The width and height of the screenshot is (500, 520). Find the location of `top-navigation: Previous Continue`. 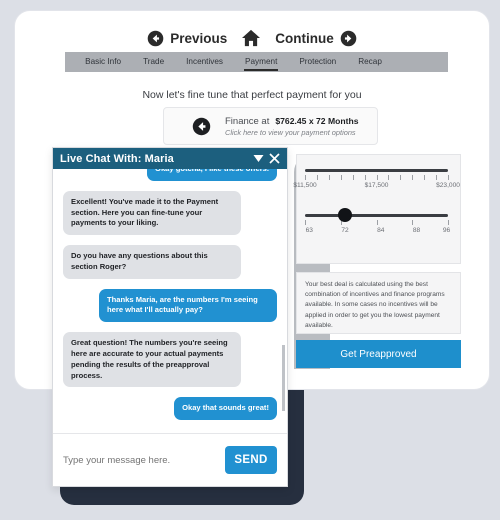

top-navigation: Previous Continue is located at coordinates (252, 38).